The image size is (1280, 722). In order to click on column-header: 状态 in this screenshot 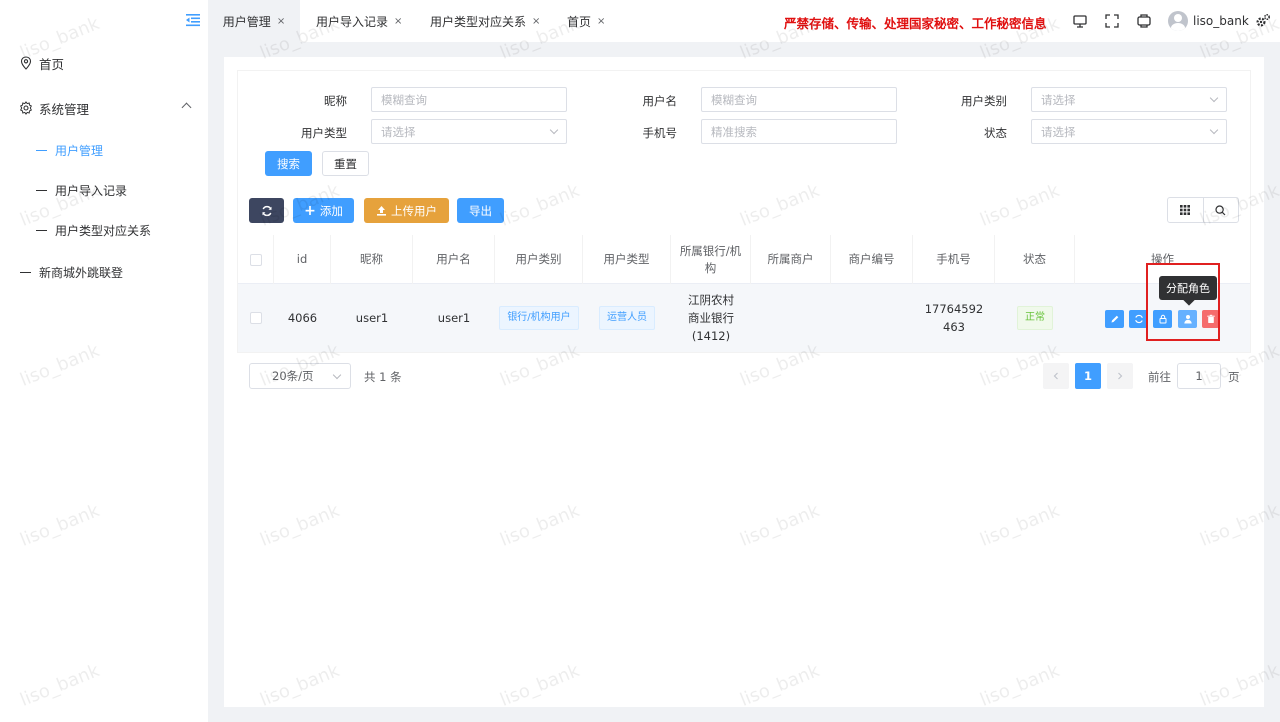, I will do `click(1035, 259)`.